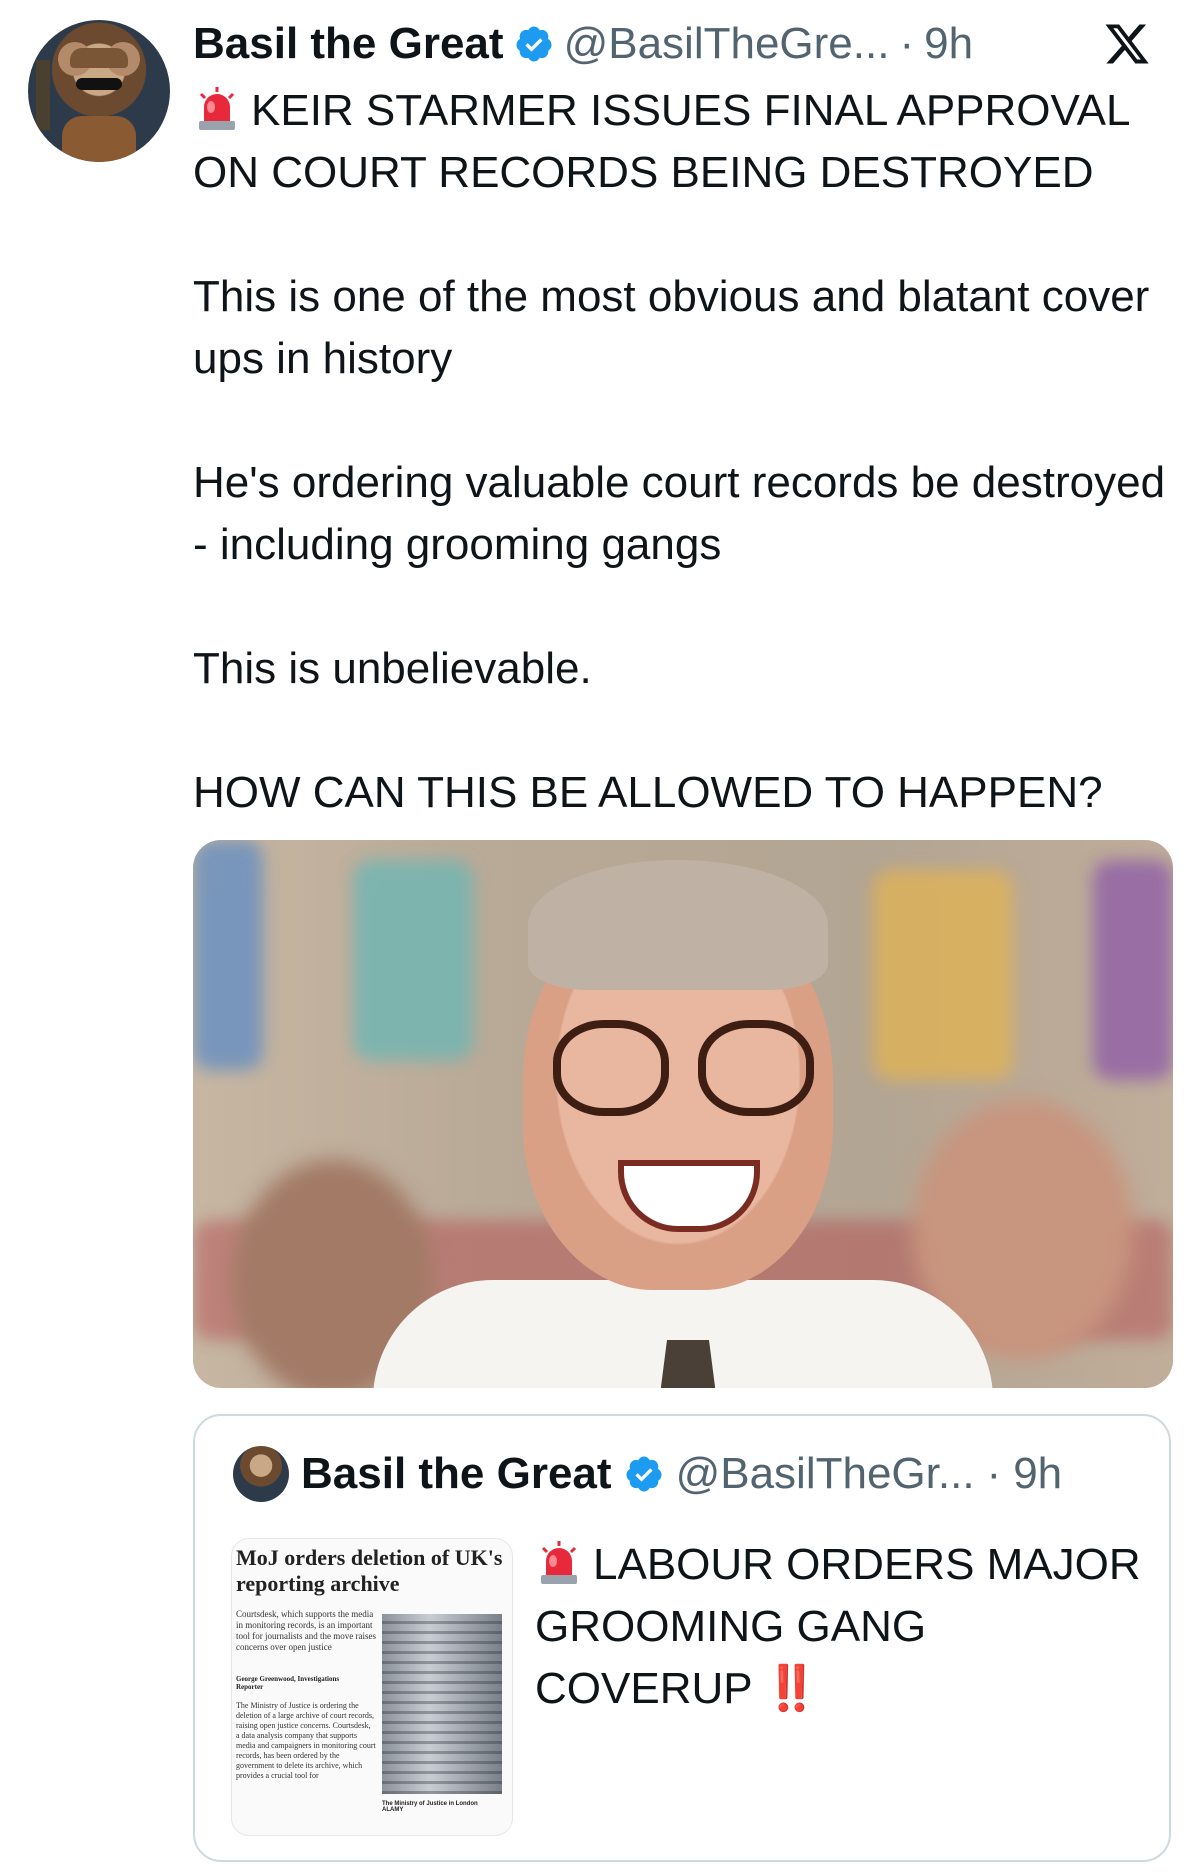  Describe the element at coordinates (99, 58) in the screenshot. I see `avatar-hat` at that location.